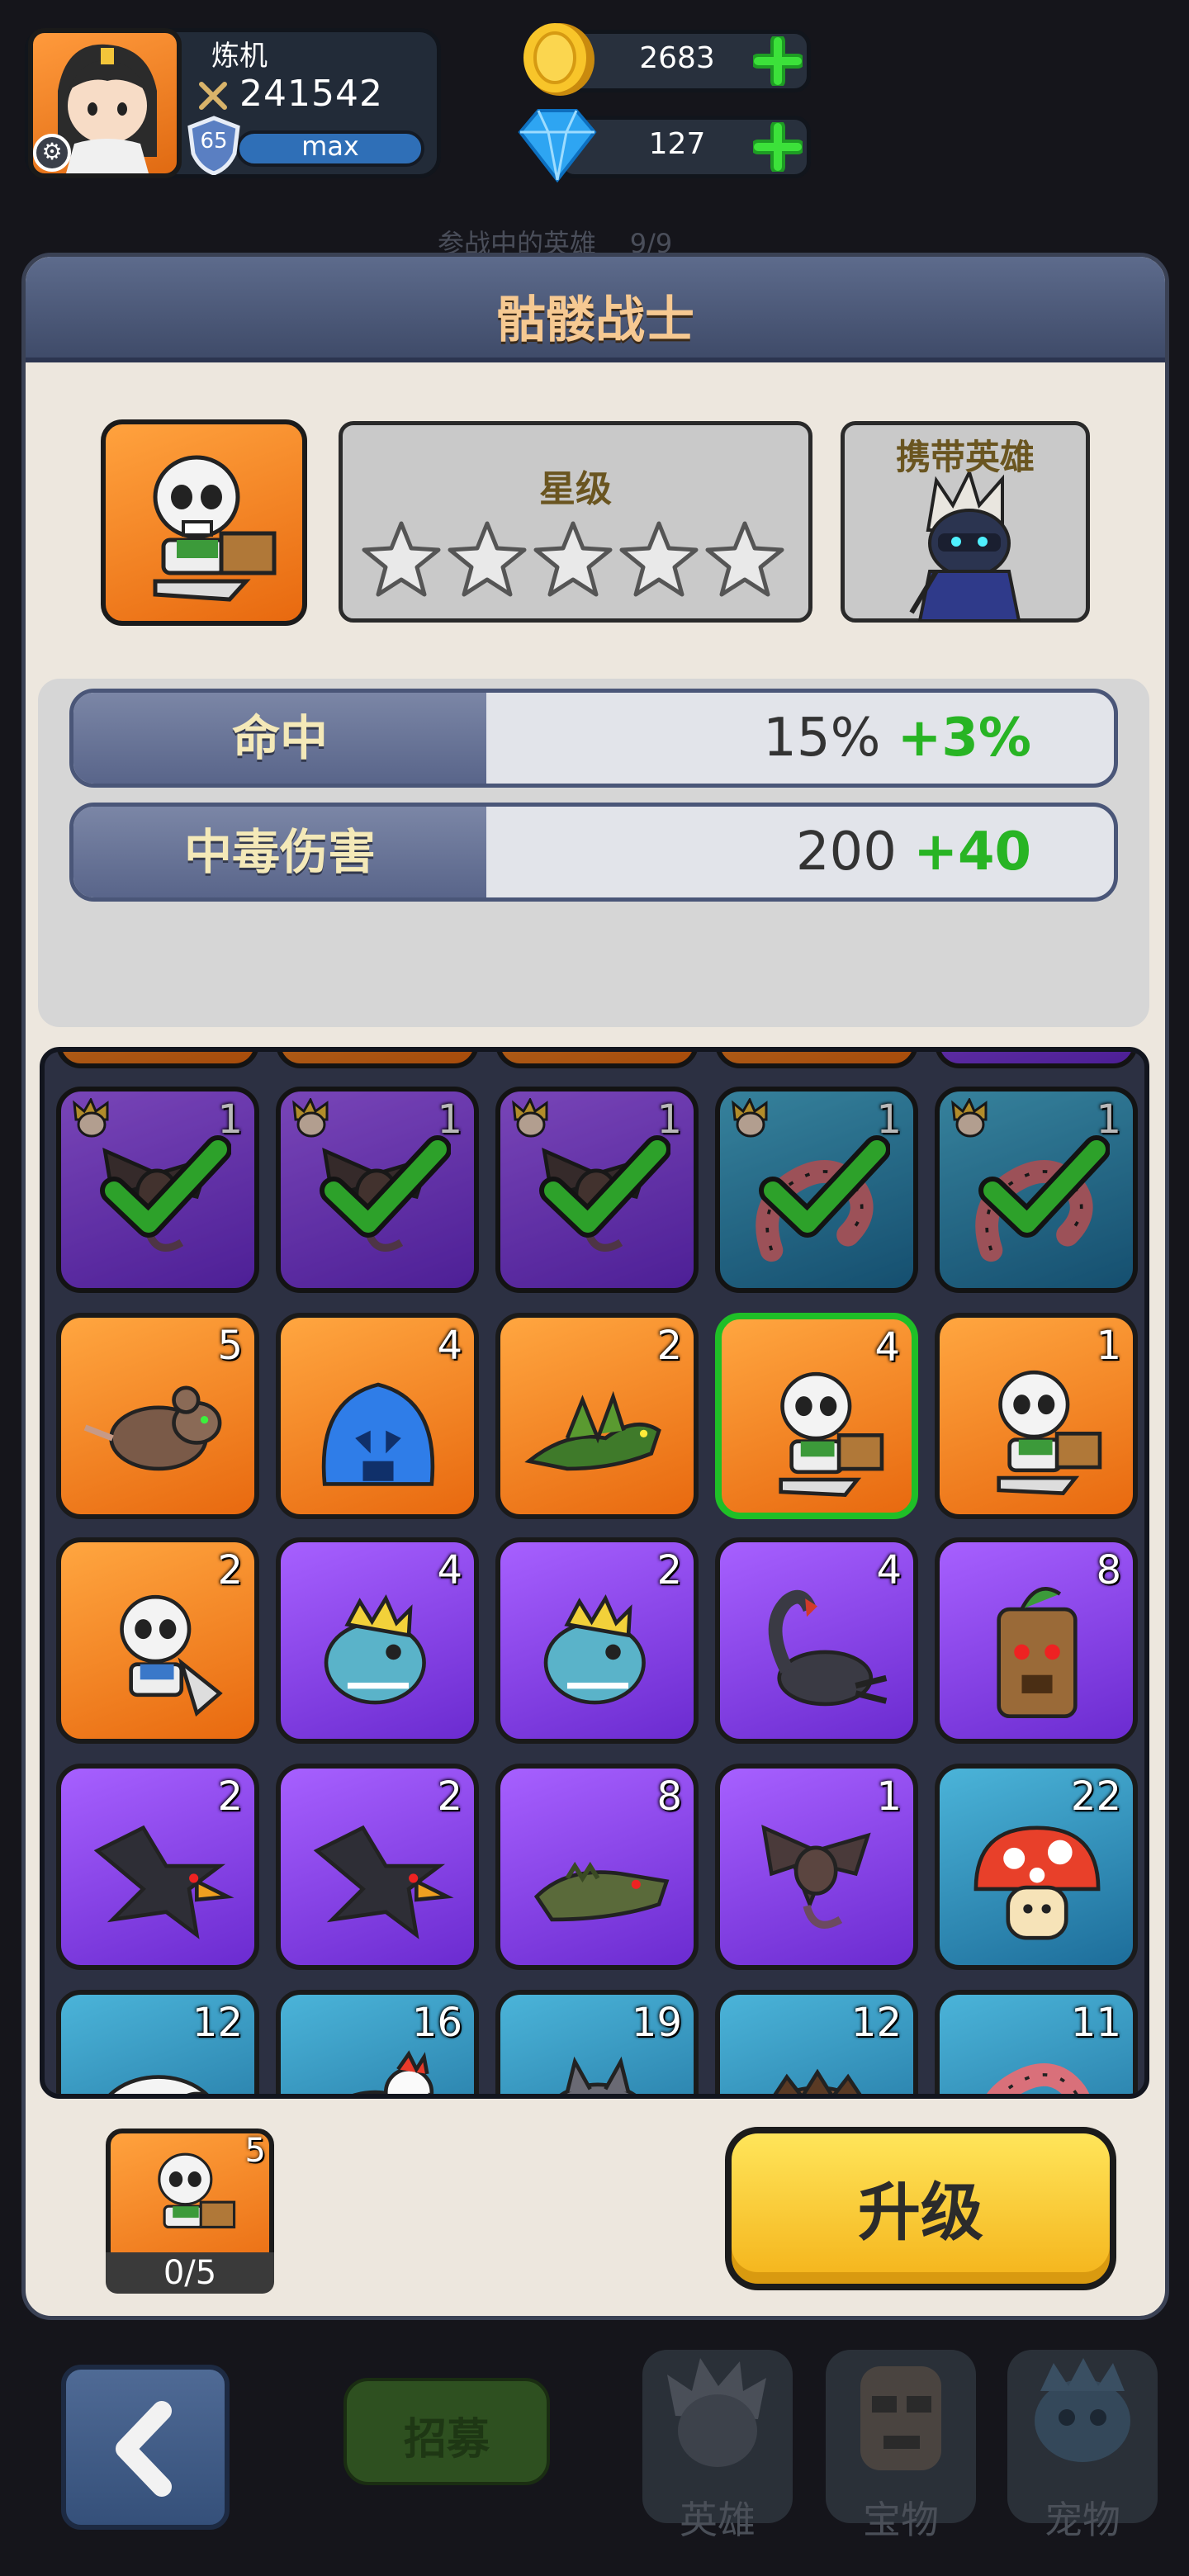 The image size is (1189, 2576). I want to click on cell-count: 5, so click(230, 1346).